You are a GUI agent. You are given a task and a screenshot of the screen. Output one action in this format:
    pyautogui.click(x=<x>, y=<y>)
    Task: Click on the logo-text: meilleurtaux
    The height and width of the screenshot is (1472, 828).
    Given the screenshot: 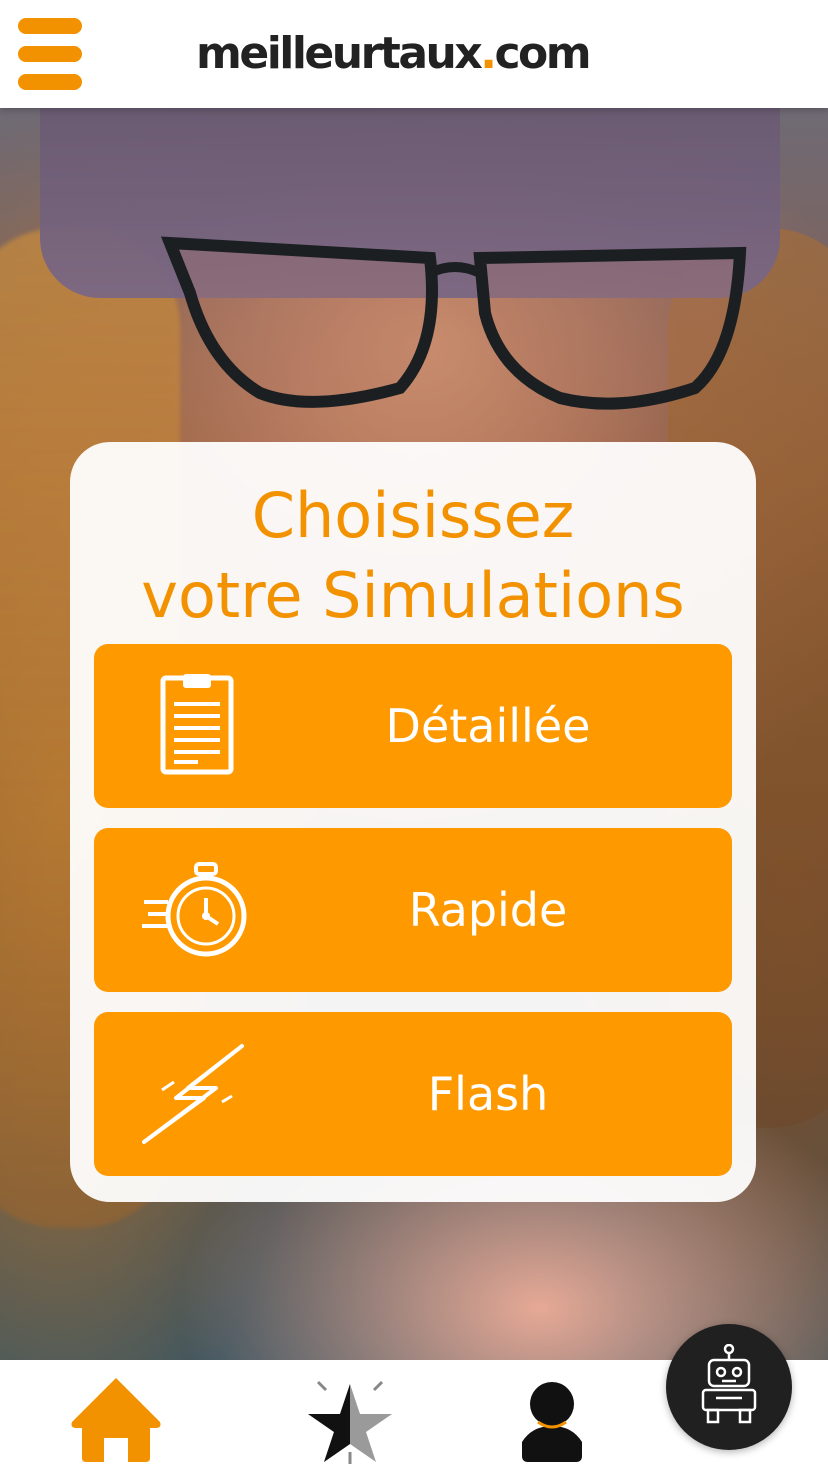 What is the action you would take?
    pyautogui.click(x=339, y=53)
    